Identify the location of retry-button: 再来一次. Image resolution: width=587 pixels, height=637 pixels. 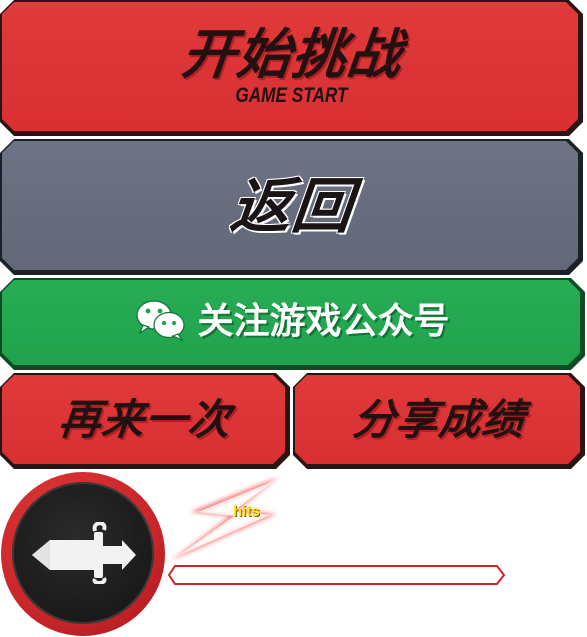
(145, 421).